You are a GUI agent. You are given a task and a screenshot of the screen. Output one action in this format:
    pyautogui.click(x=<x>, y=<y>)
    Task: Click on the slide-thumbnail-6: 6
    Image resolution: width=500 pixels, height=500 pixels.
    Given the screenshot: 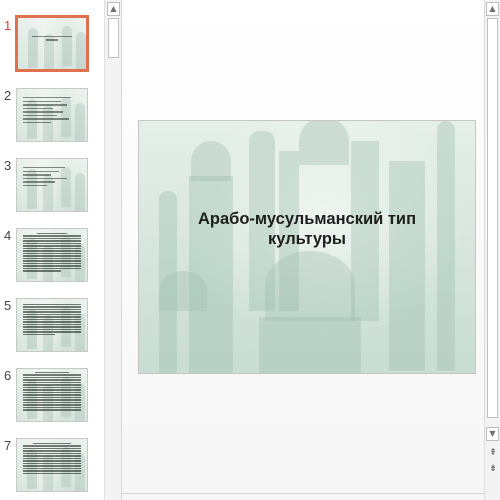 What is the action you would take?
    pyautogui.click(x=52, y=399)
    